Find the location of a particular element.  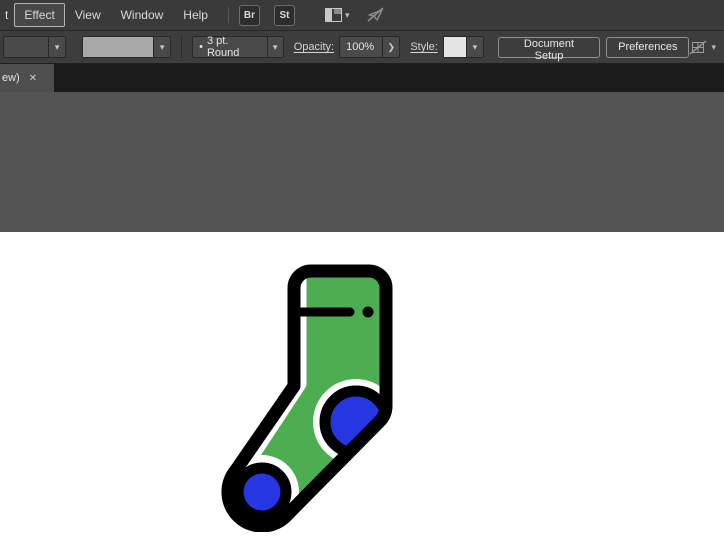

align-options-group: ▾ is located at coordinates (702, 47).